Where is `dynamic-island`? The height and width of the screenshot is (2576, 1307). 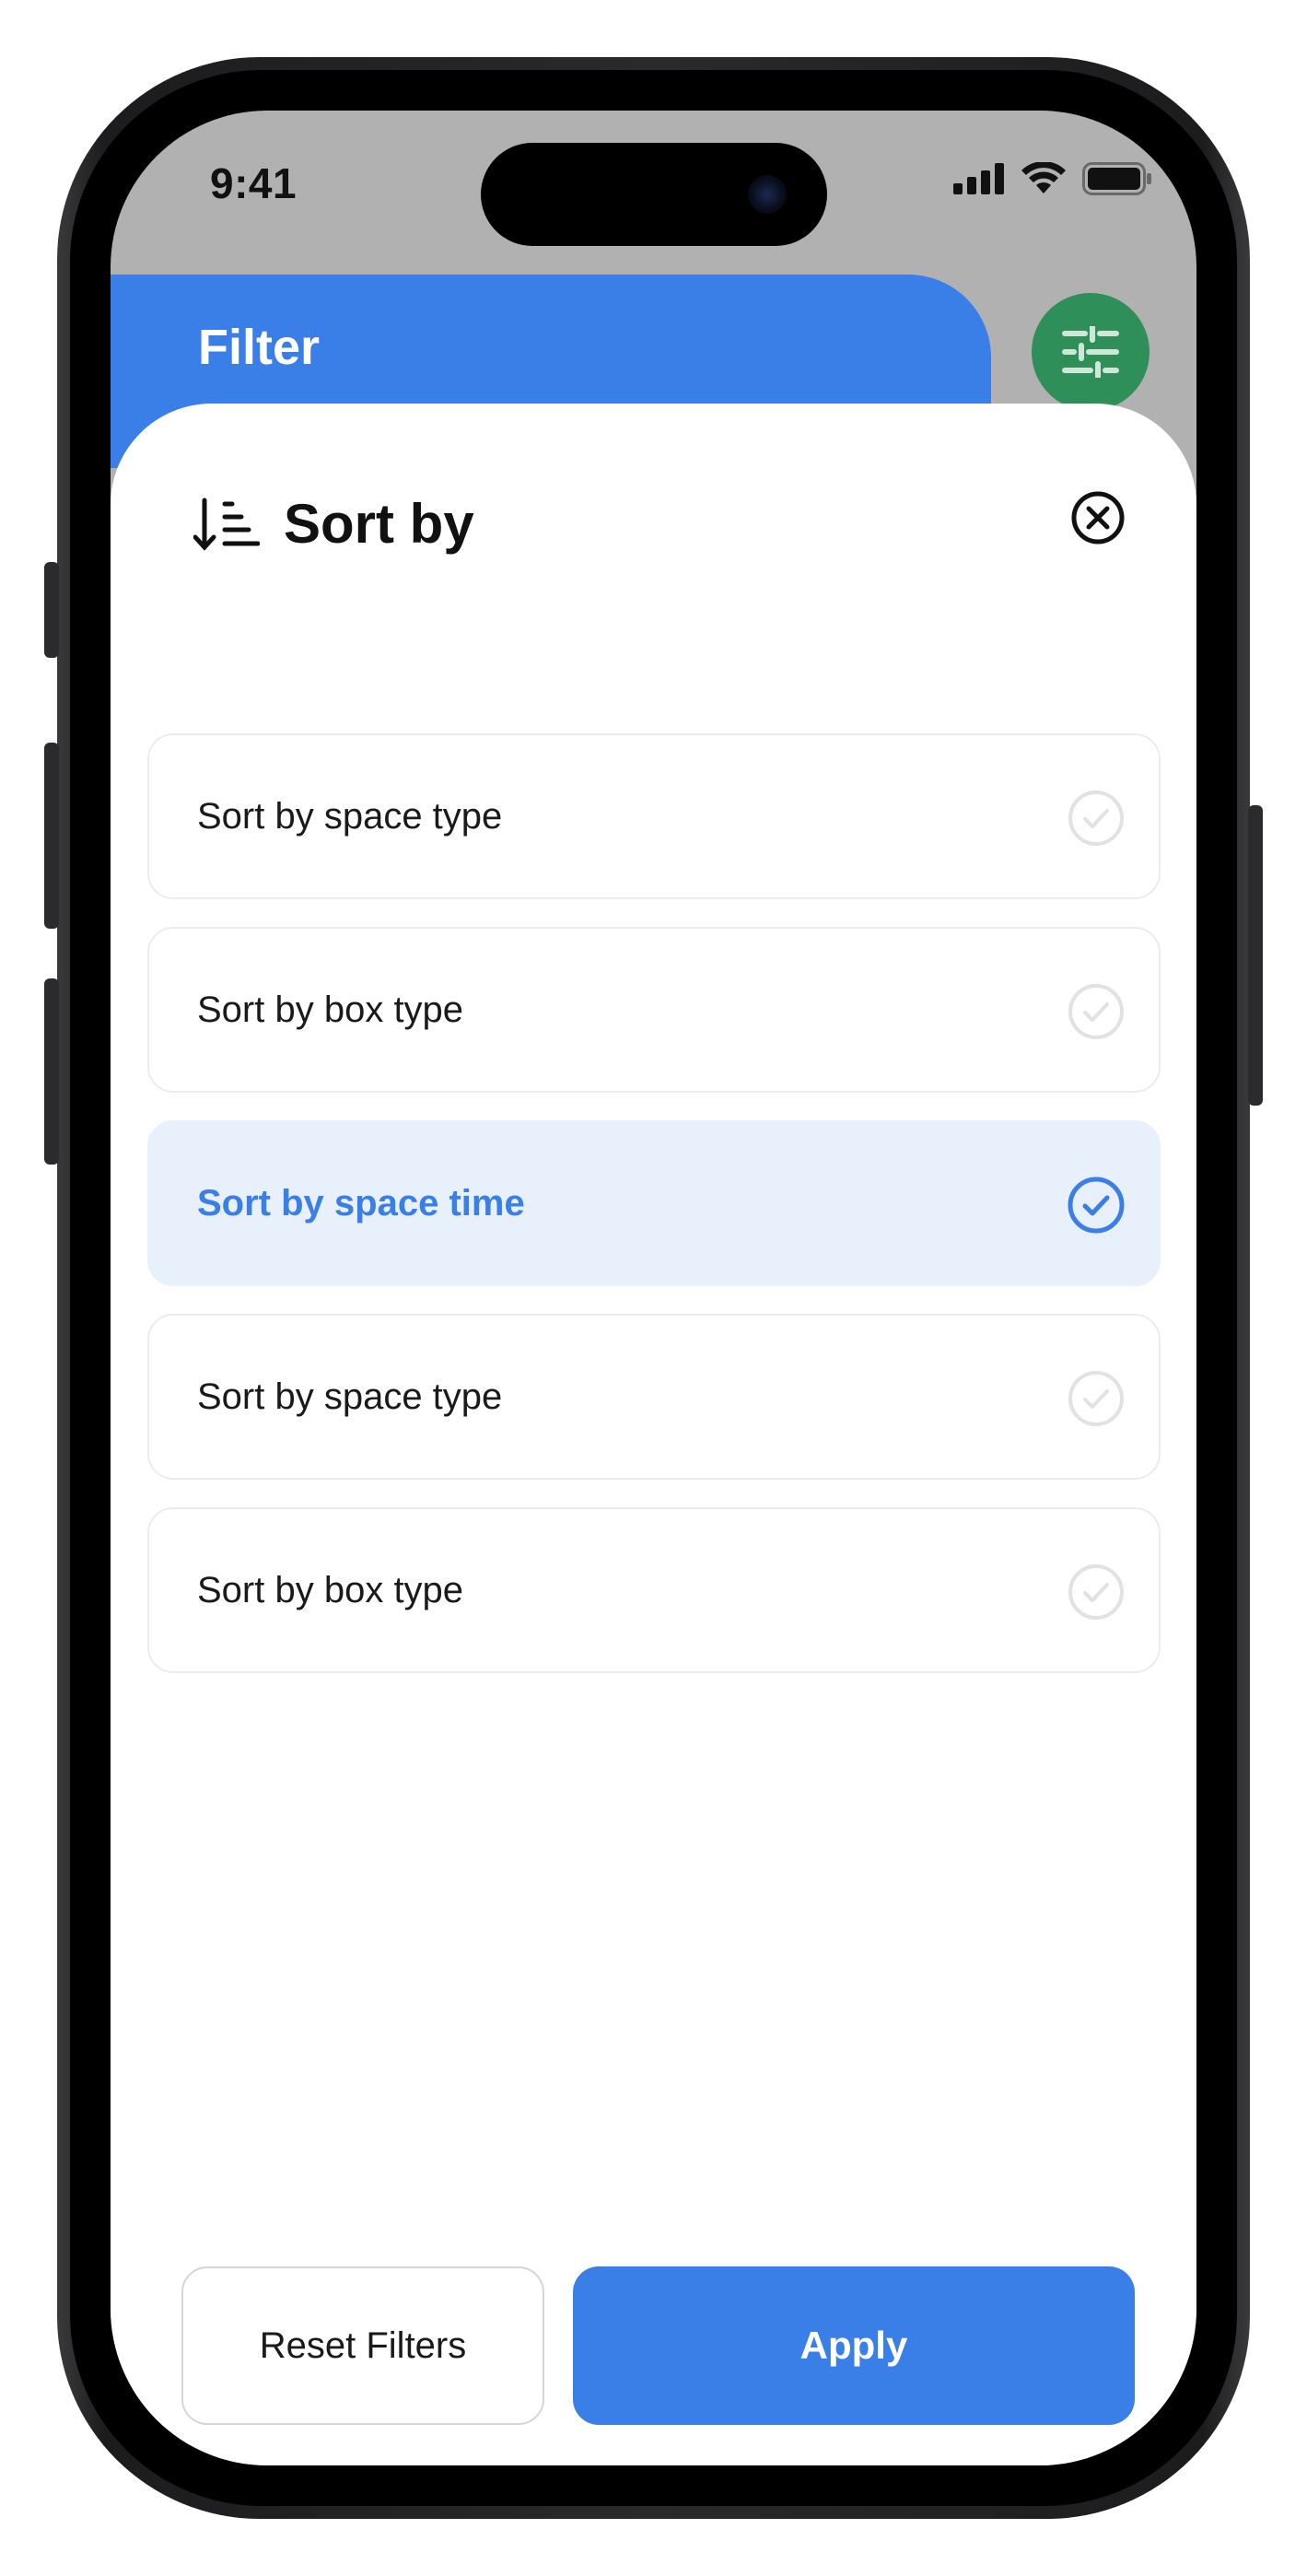
dynamic-island is located at coordinates (654, 195).